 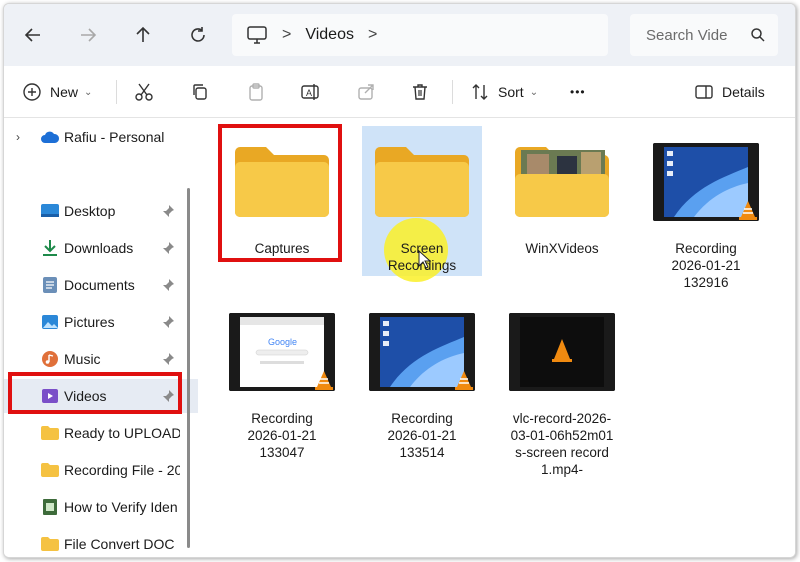 I want to click on breadcrumb-videos: Videos, so click(x=329, y=35).